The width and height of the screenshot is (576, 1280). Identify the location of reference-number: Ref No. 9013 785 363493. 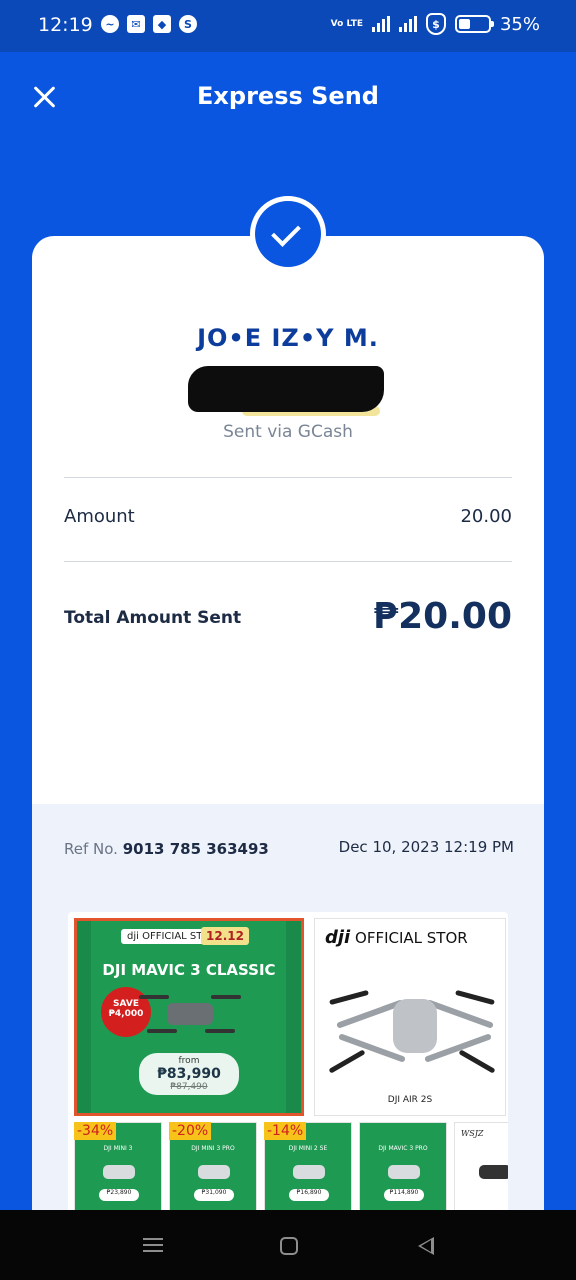
(166, 849).